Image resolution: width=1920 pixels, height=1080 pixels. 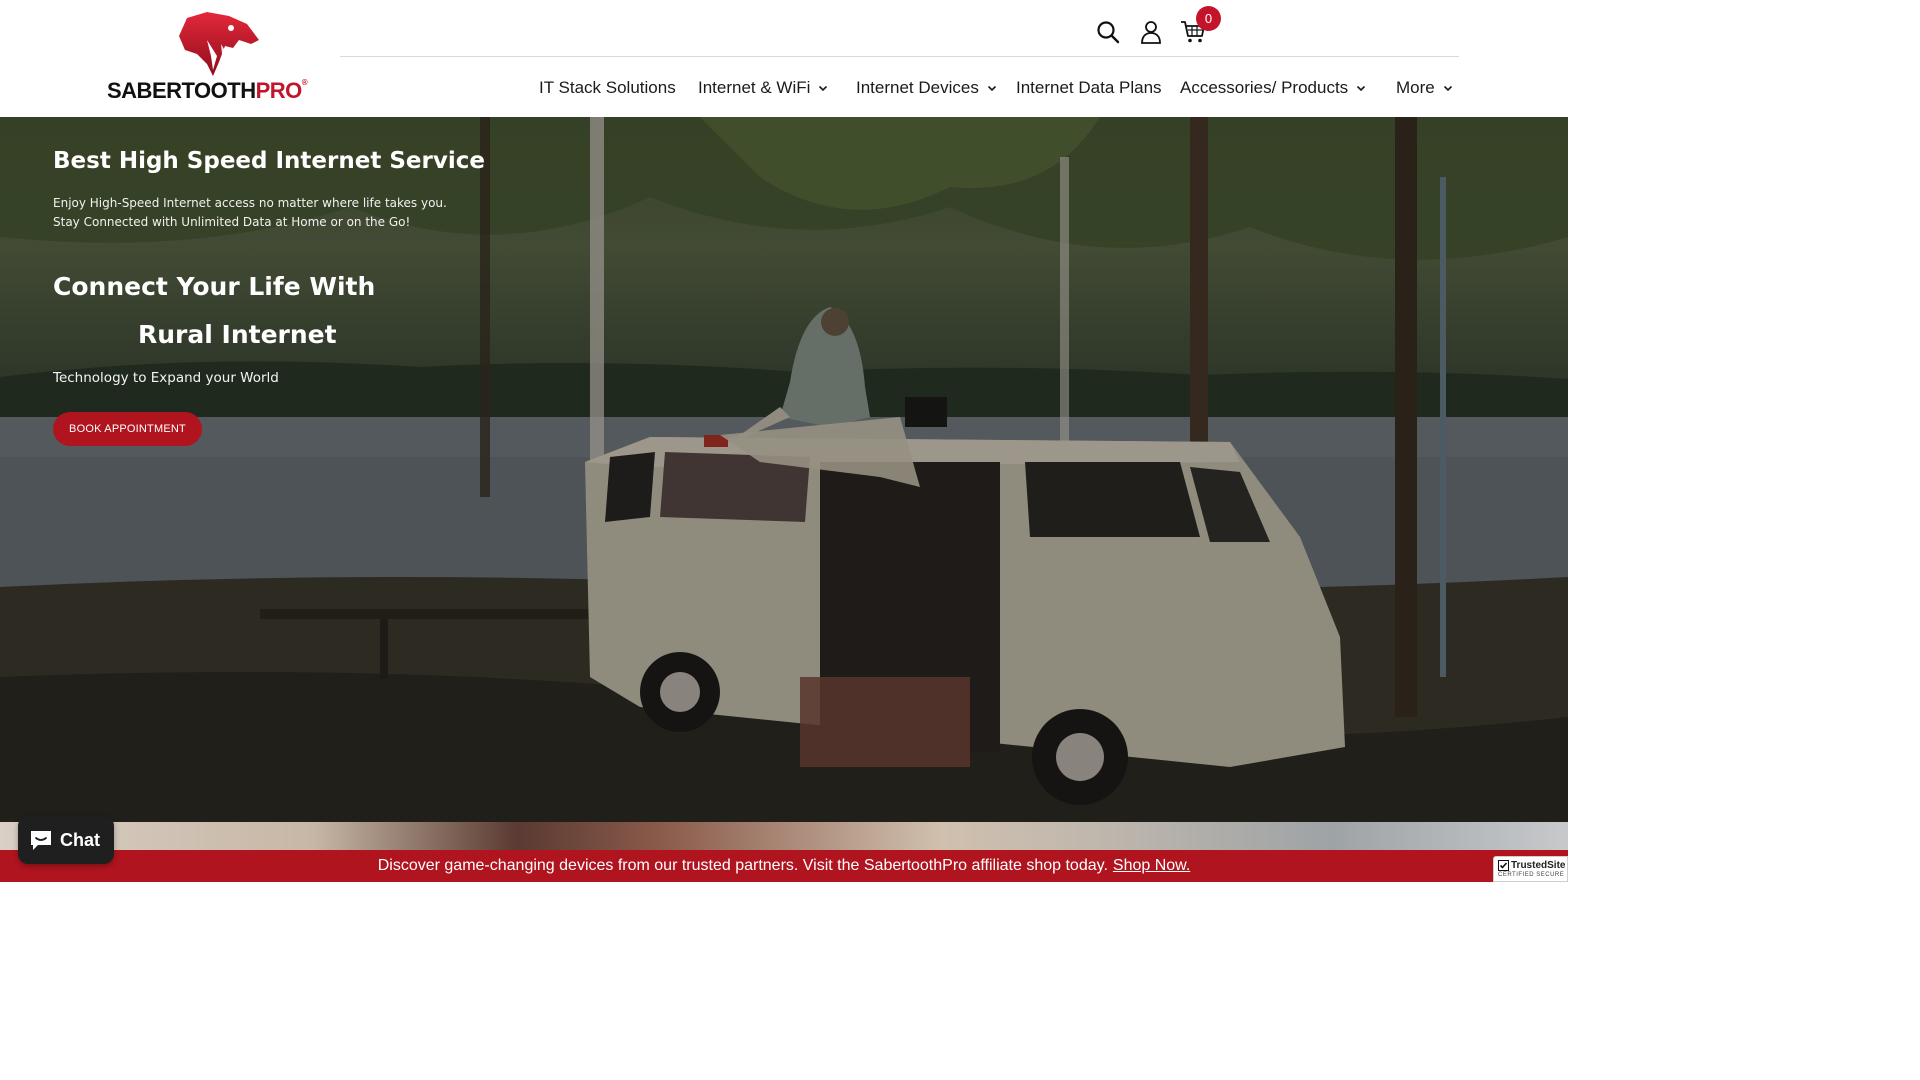 What do you see at coordinates (1415, 87) in the screenshot?
I see `nav-item-label: More` at bounding box center [1415, 87].